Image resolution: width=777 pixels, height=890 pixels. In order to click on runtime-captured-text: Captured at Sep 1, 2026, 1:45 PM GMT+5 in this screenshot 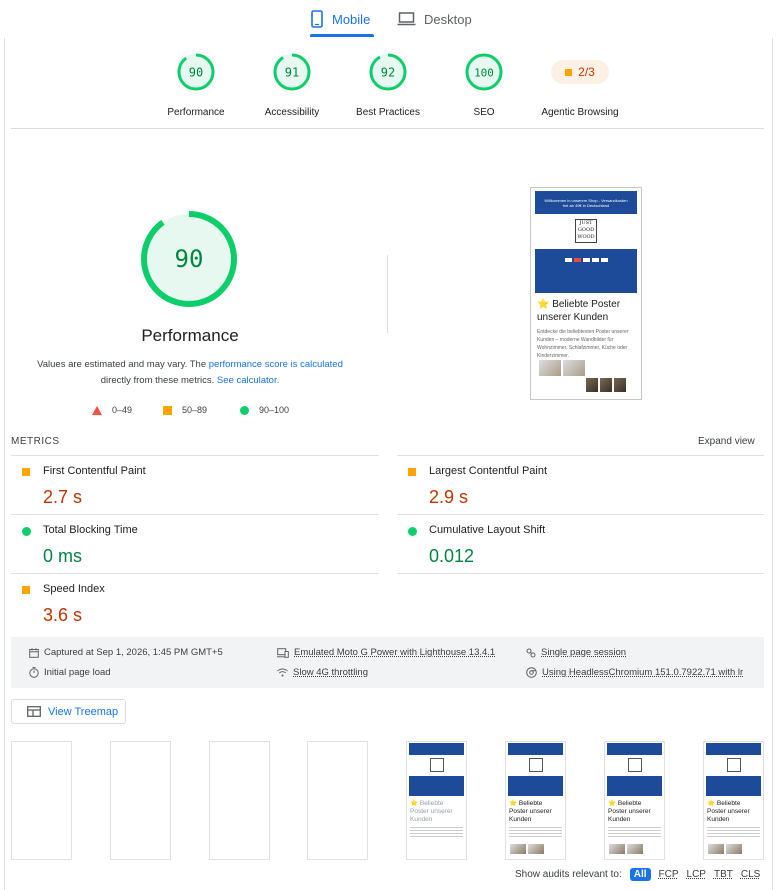, I will do `click(133, 652)`.